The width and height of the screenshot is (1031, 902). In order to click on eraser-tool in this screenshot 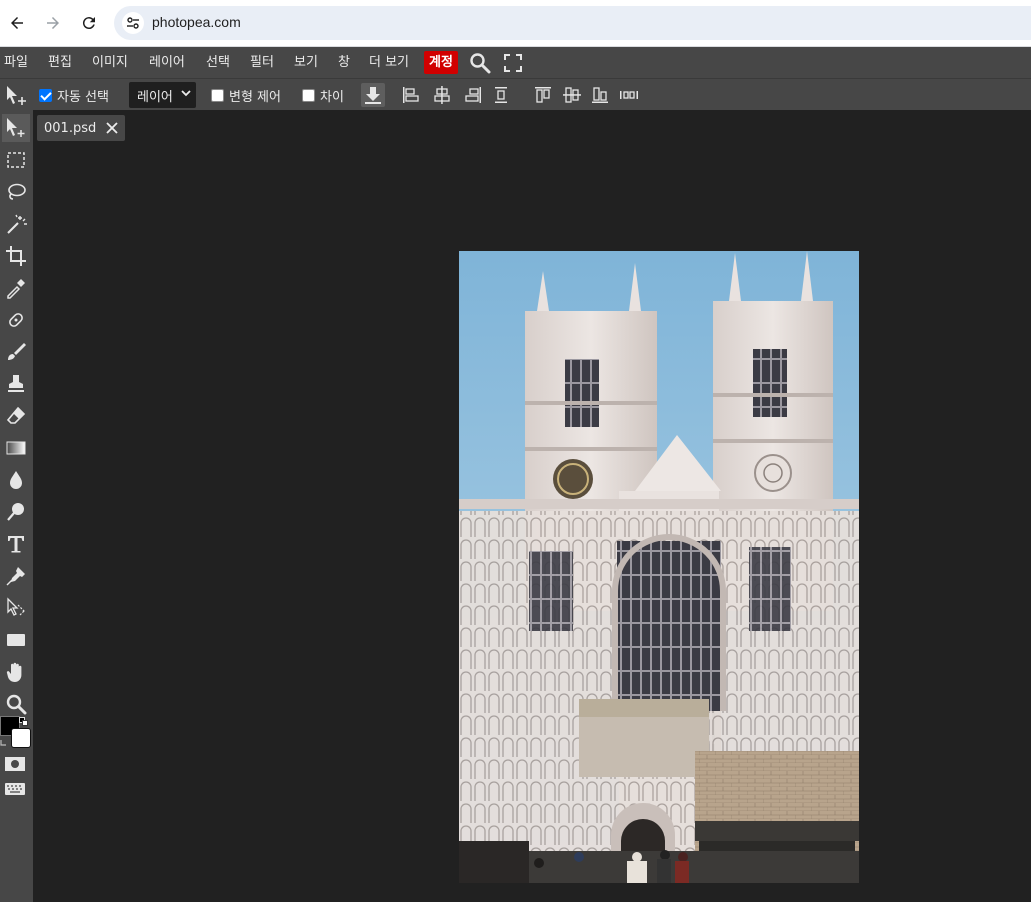, I will do `click(16, 416)`.